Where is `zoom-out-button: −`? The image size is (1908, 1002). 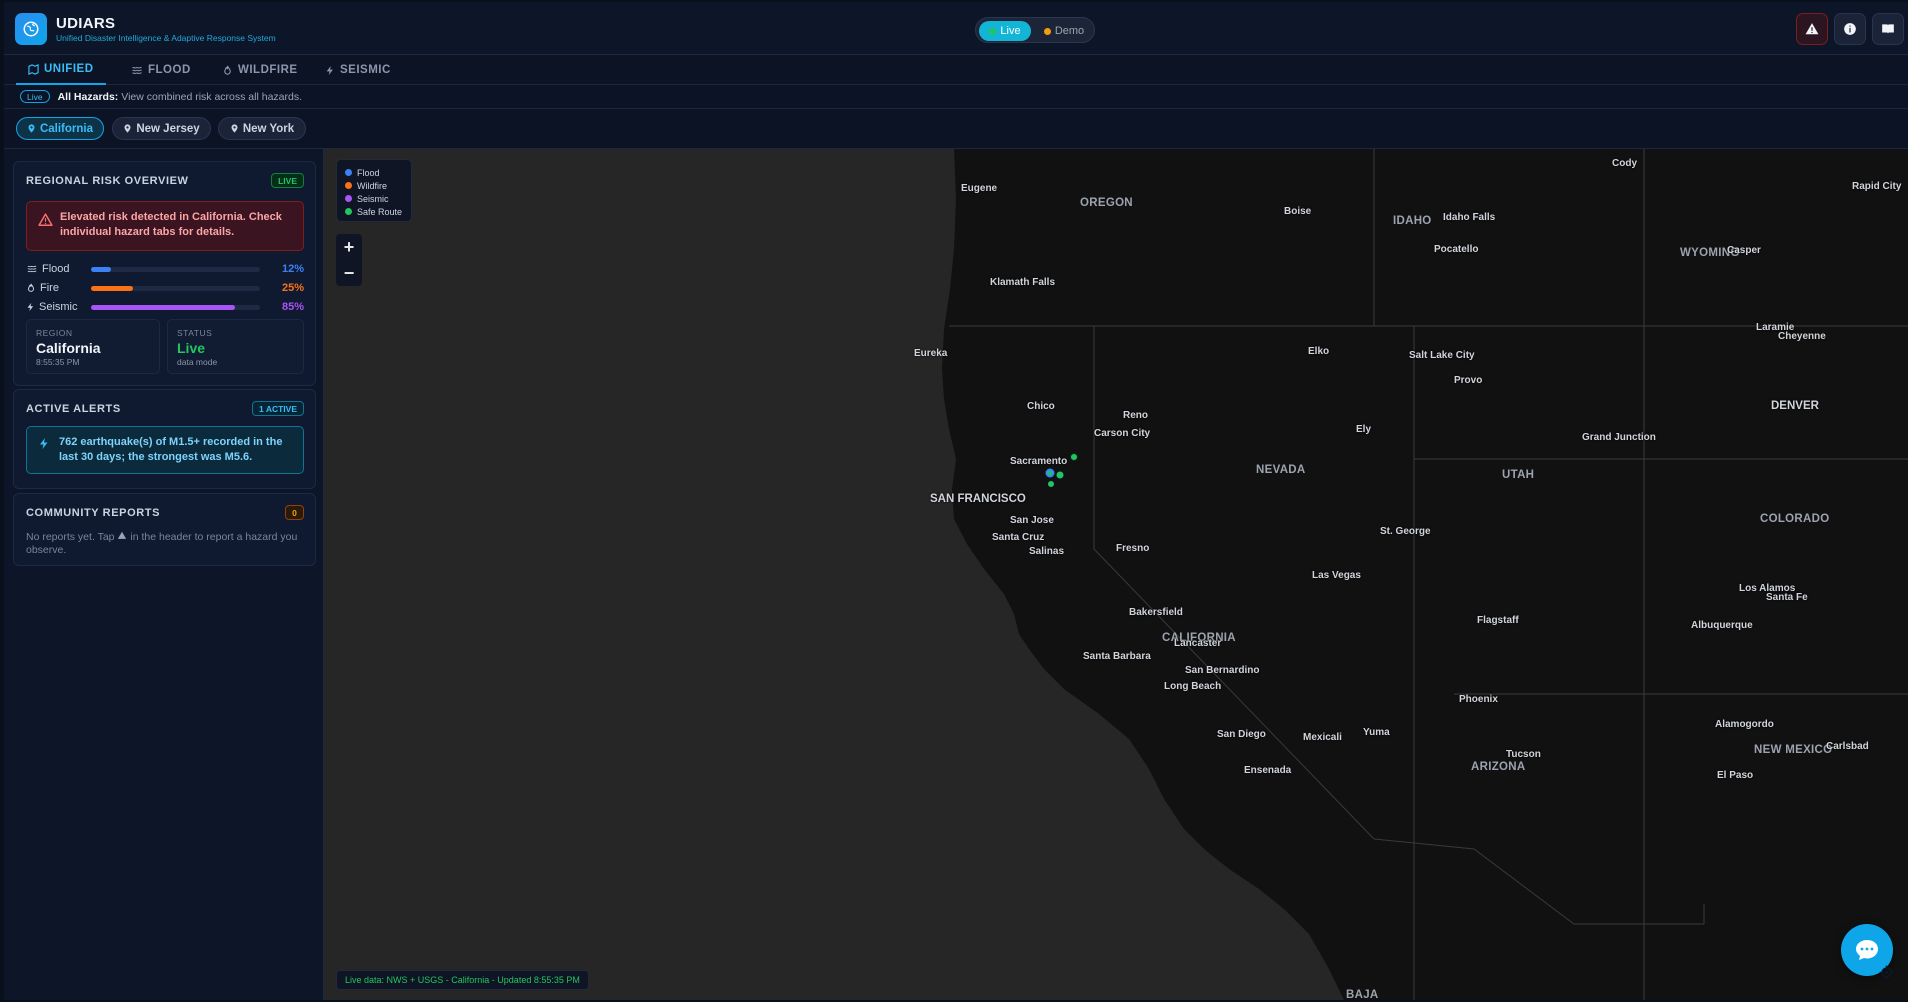
zoom-out-button: − is located at coordinates (349, 273).